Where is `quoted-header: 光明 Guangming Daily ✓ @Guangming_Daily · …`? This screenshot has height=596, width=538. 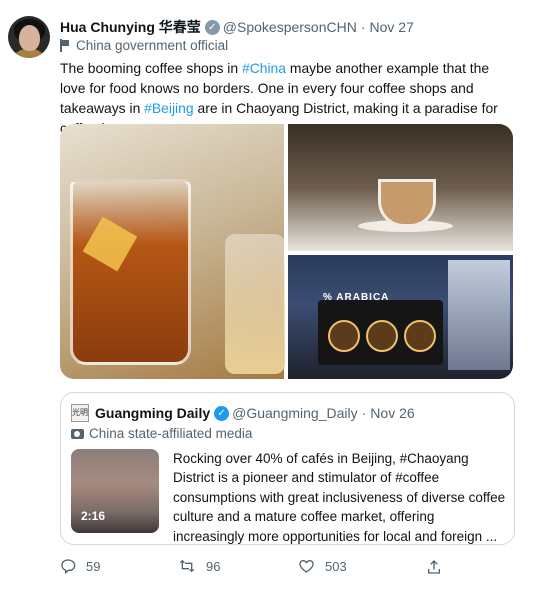 quoted-header: 光明 Guangming Daily ✓ @Guangming_Daily · … is located at coordinates (243, 413).